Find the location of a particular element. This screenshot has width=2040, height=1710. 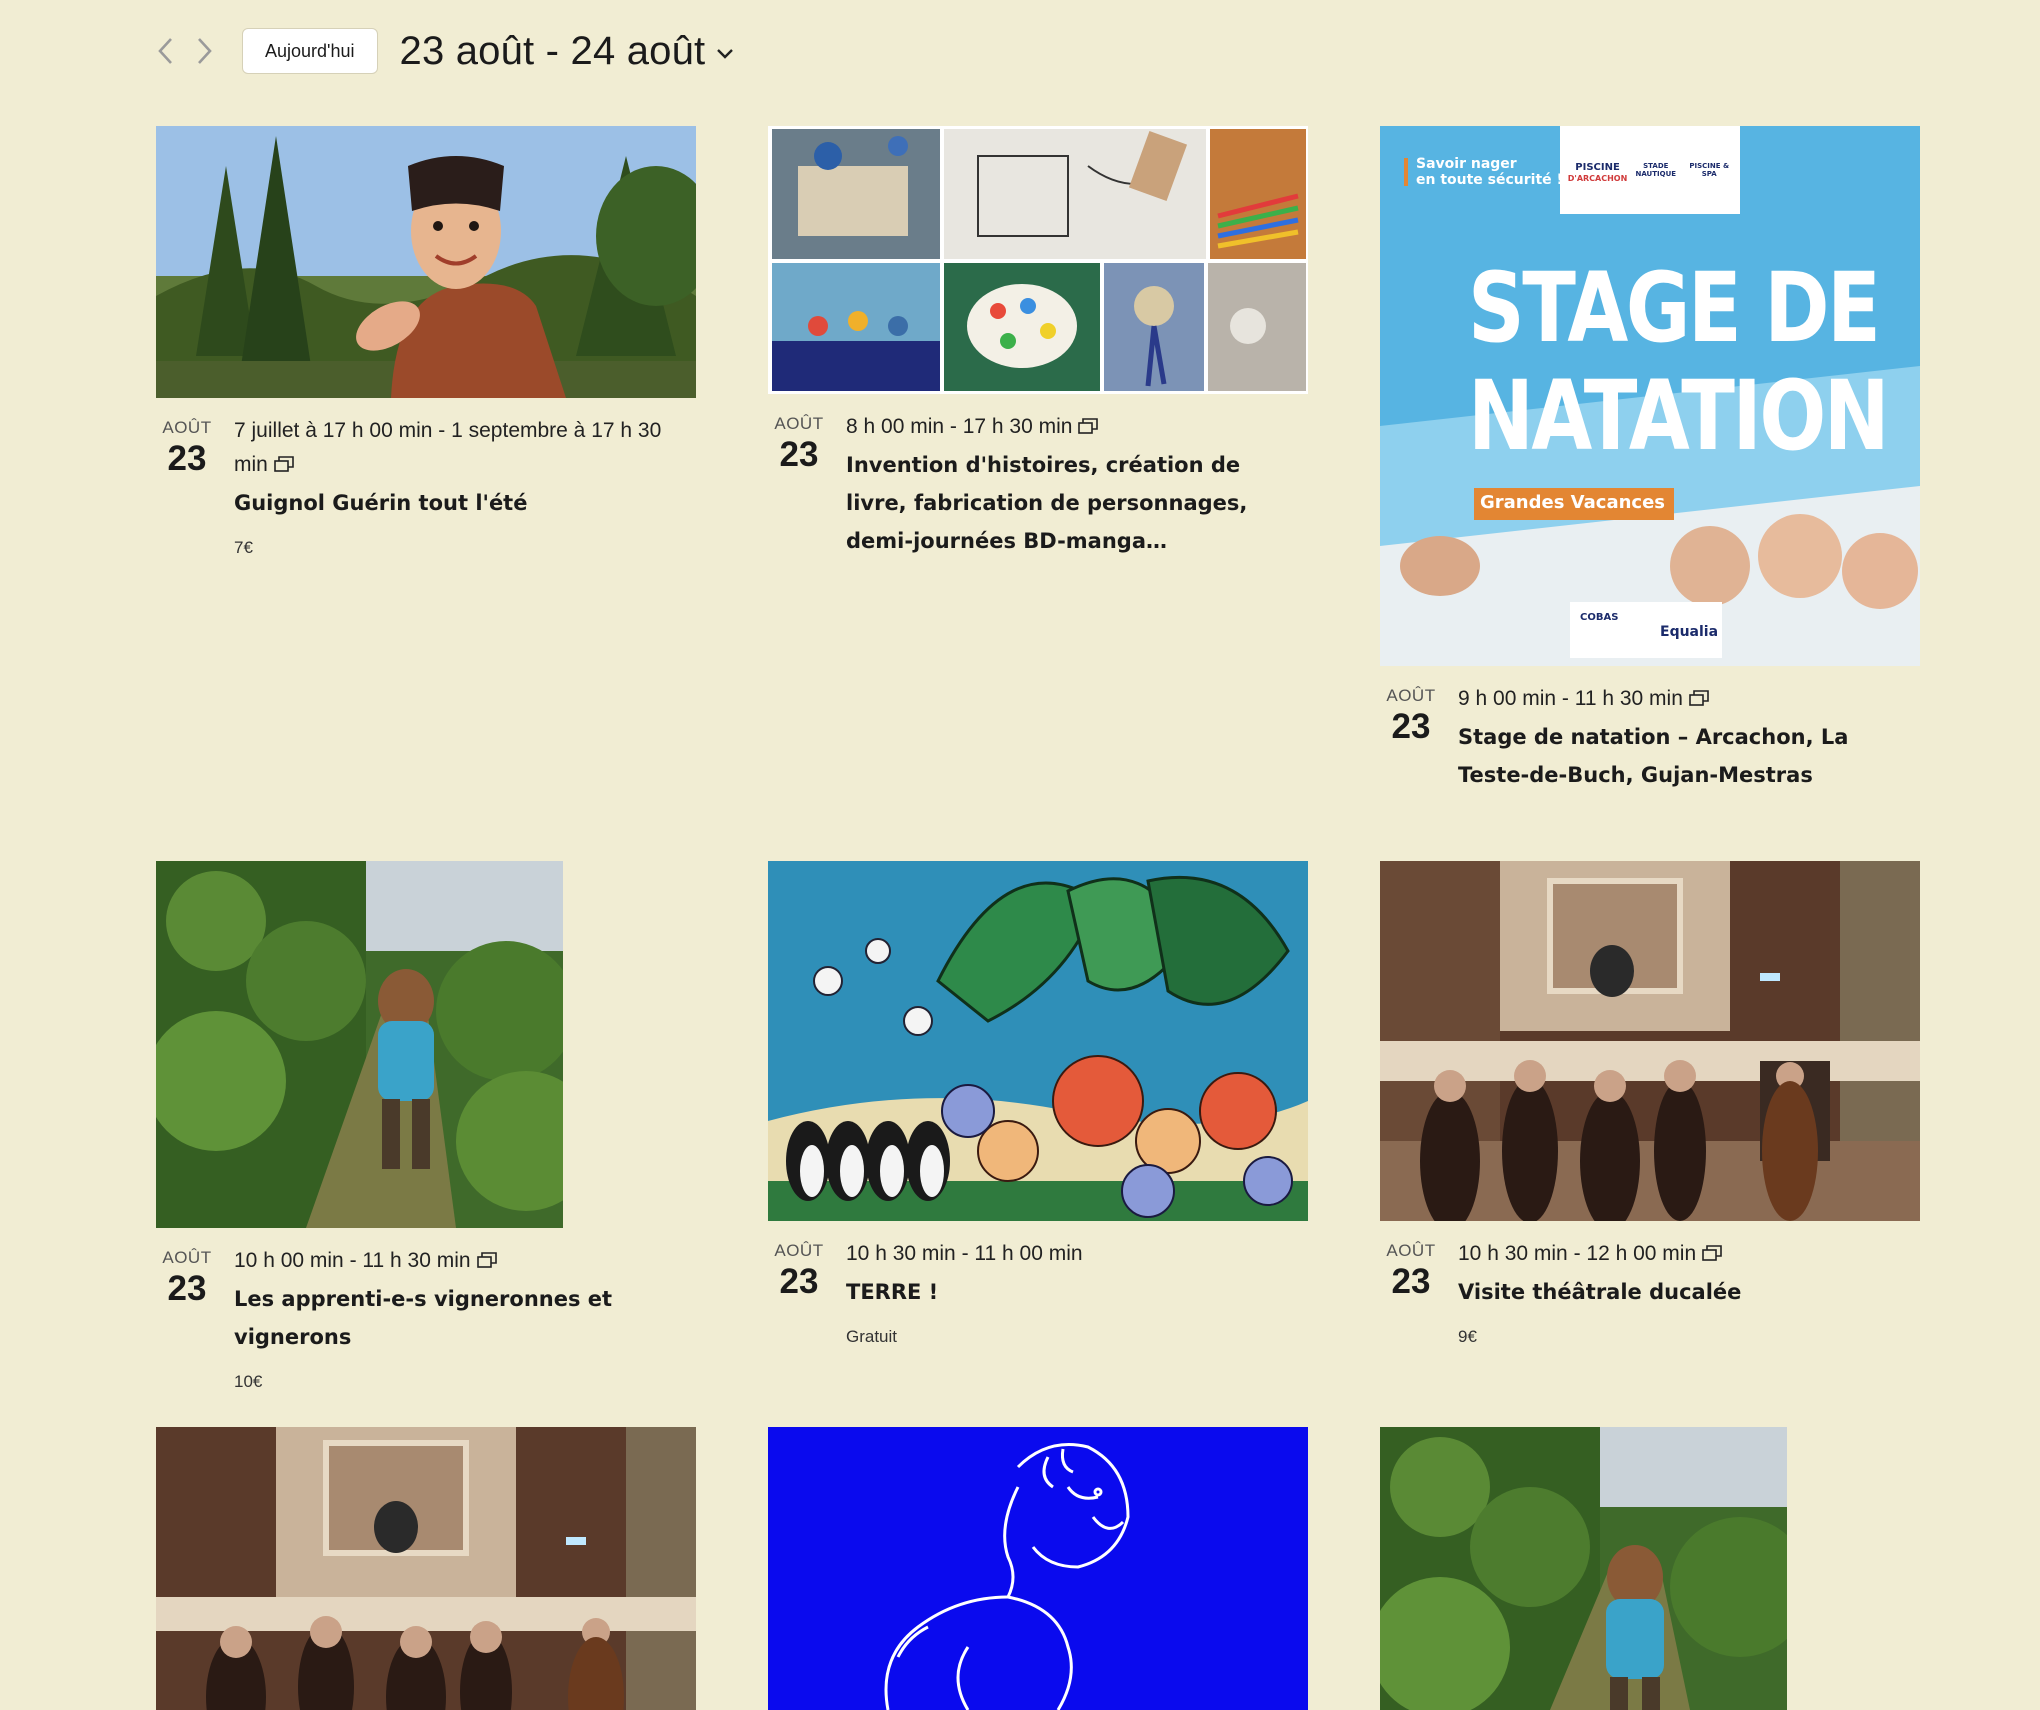

event-title-link: TERRE ! is located at coordinates (1077, 1292).